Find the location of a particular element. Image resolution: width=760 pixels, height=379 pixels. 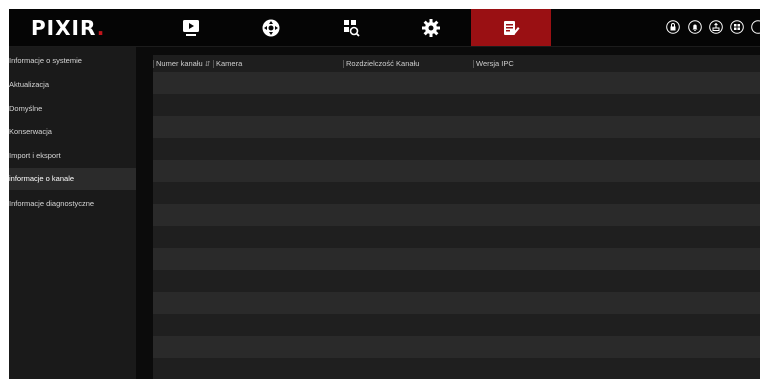

nav-ptz-button is located at coordinates (271, 27).